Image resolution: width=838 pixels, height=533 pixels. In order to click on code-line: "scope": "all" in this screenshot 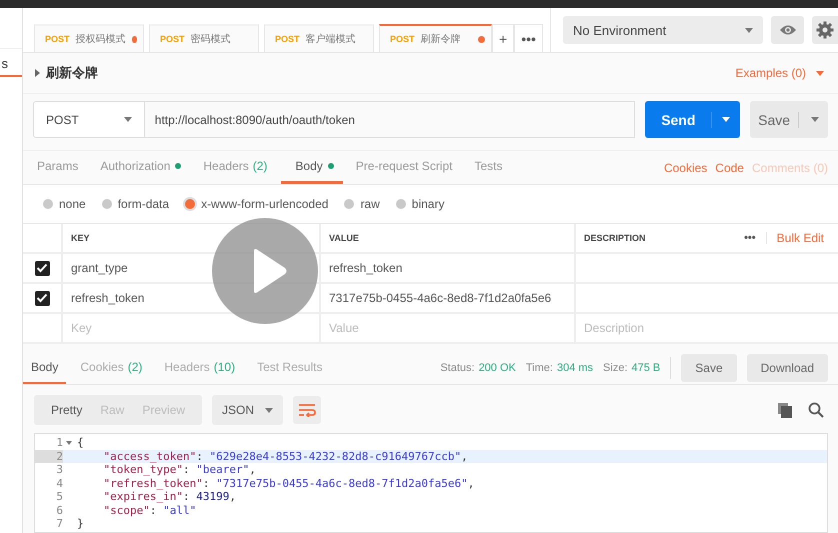, I will do `click(149, 510)`.